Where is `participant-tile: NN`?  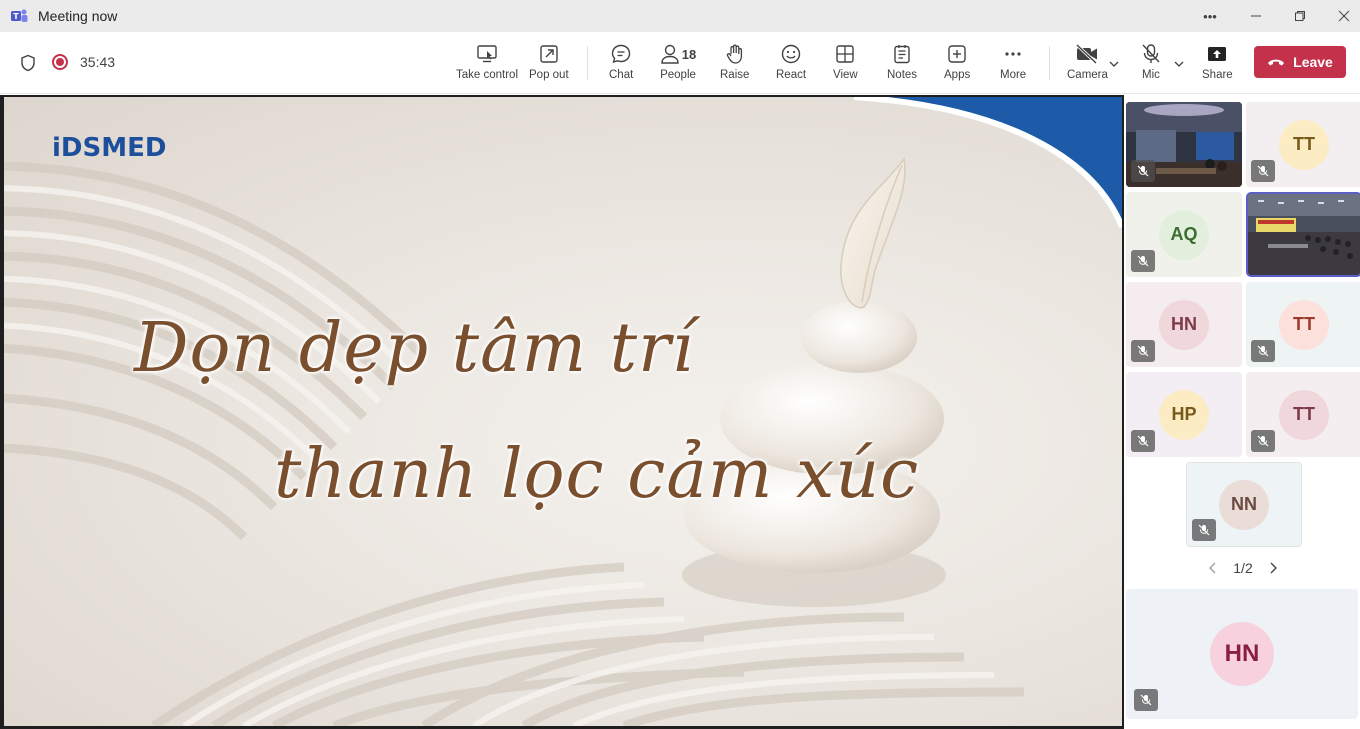
participant-tile: NN is located at coordinates (1244, 504).